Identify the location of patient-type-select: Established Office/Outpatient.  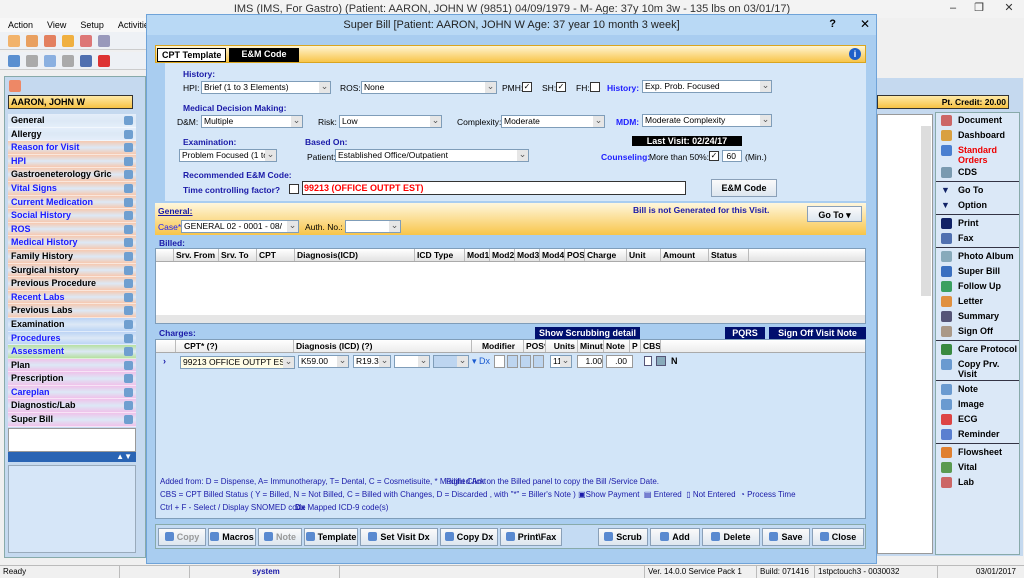
(432, 155).